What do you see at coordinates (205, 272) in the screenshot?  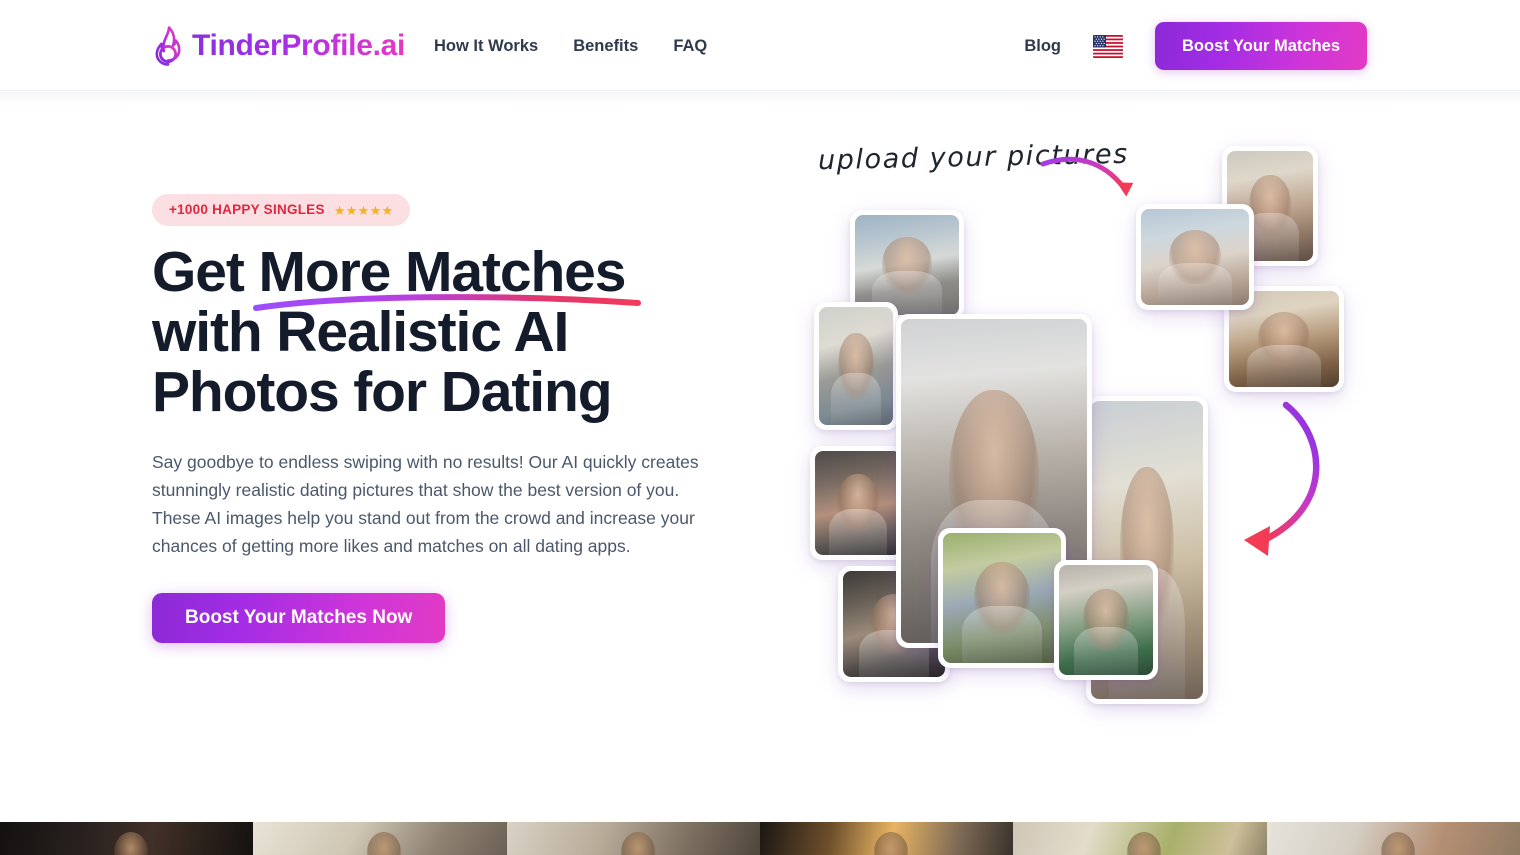 I see `headline-prefix: Get` at bounding box center [205, 272].